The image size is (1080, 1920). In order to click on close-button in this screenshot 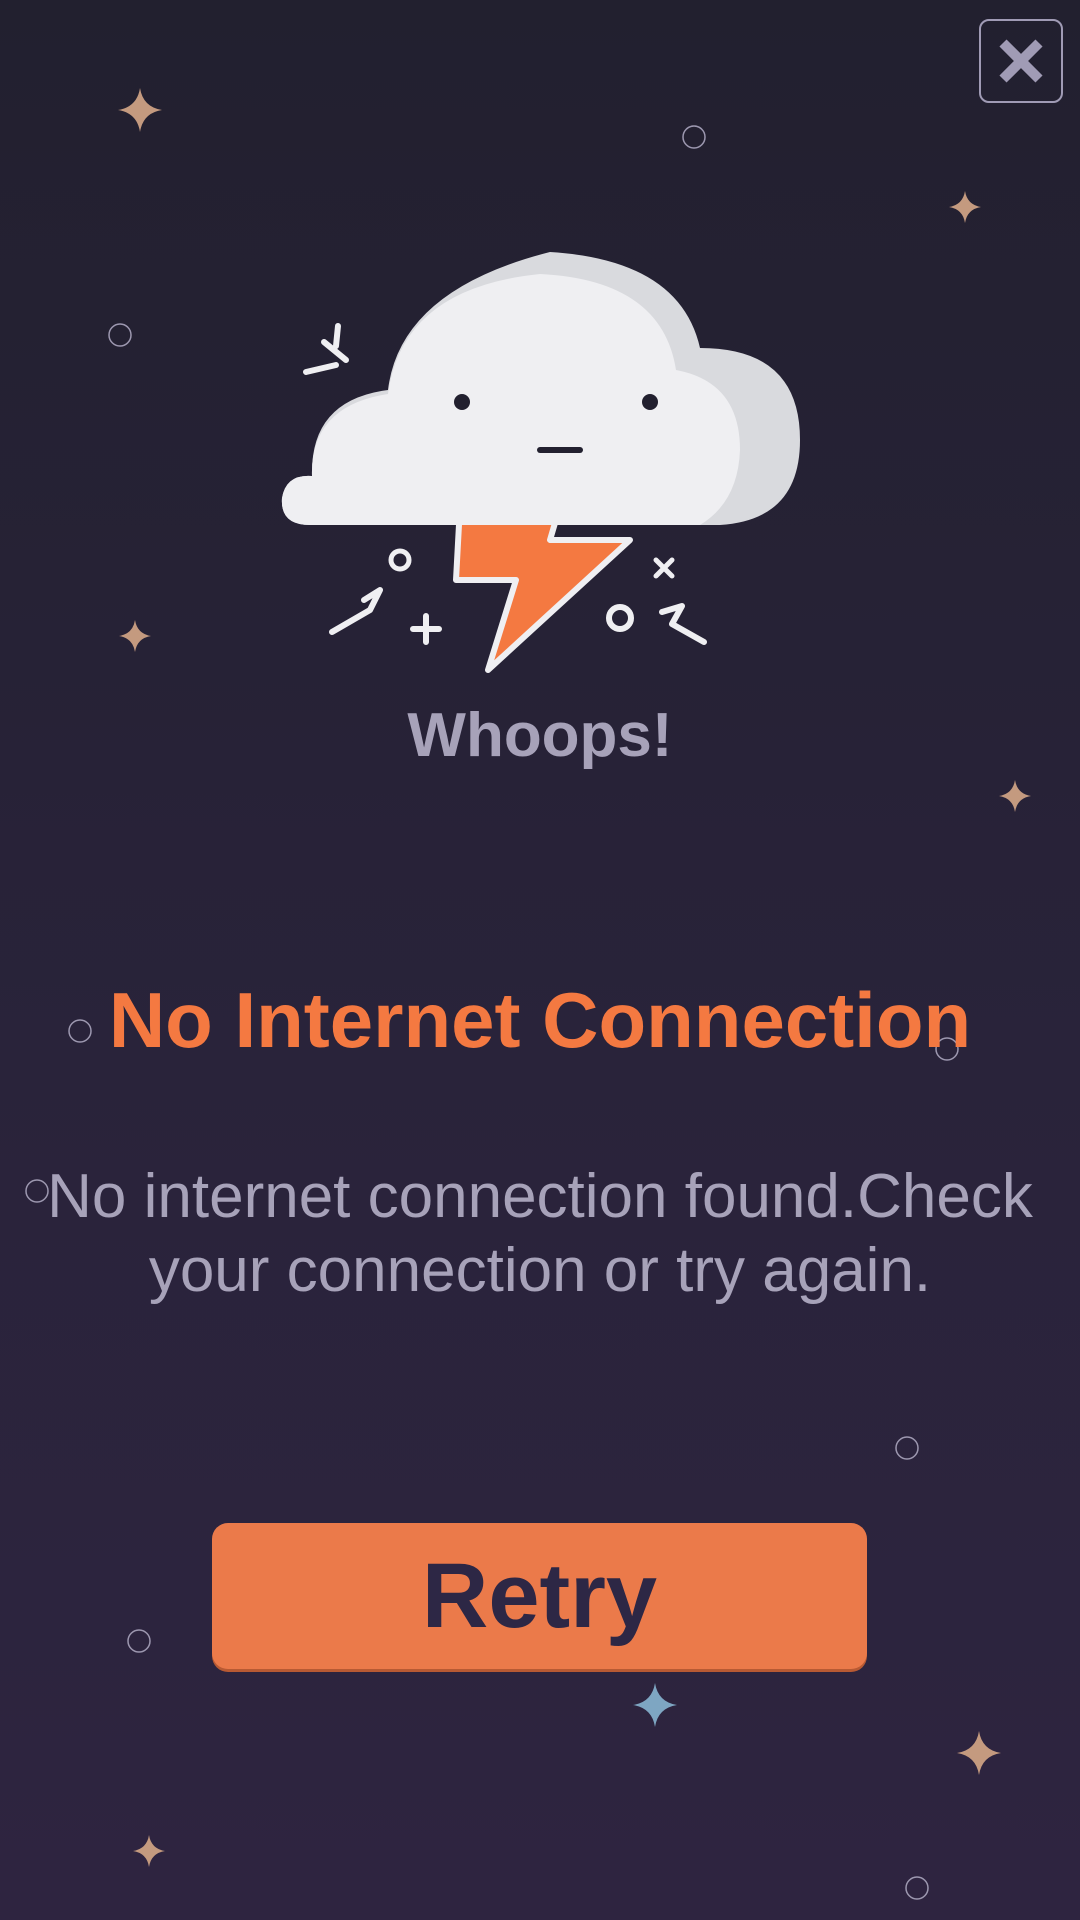, I will do `click(1021, 61)`.